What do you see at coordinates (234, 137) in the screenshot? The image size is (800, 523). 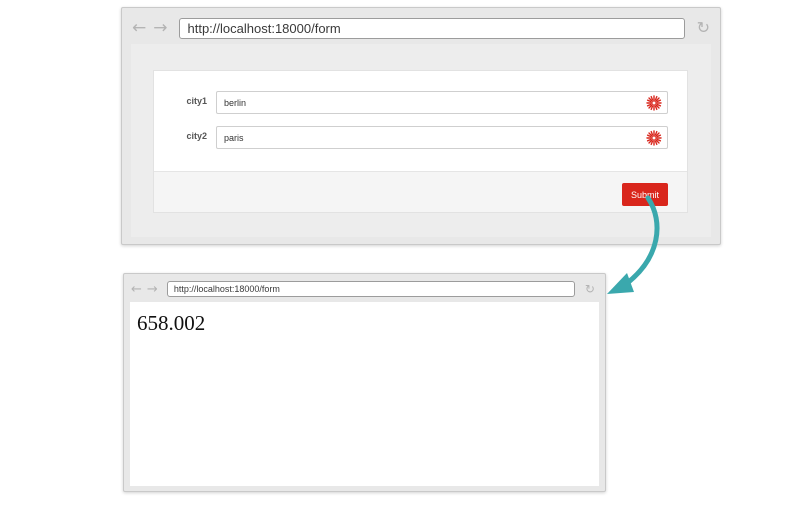 I see `city2-value: paris` at bounding box center [234, 137].